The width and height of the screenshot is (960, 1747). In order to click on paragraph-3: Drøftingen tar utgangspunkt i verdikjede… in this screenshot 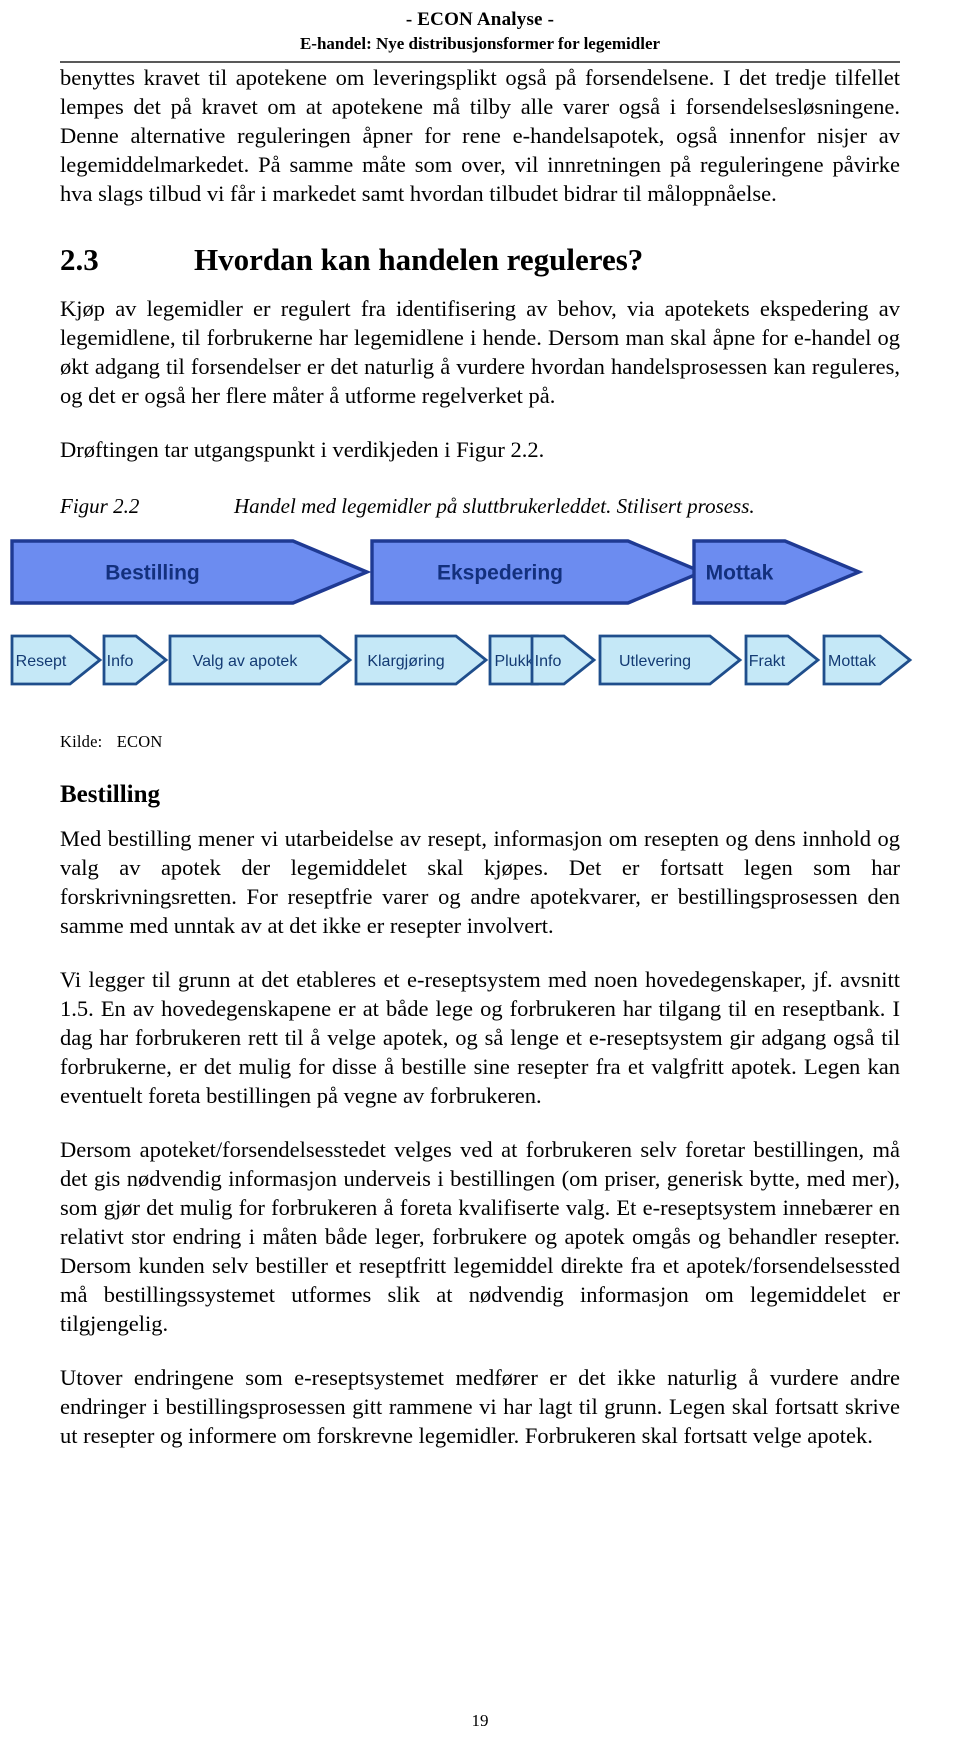, I will do `click(302, 449)`.